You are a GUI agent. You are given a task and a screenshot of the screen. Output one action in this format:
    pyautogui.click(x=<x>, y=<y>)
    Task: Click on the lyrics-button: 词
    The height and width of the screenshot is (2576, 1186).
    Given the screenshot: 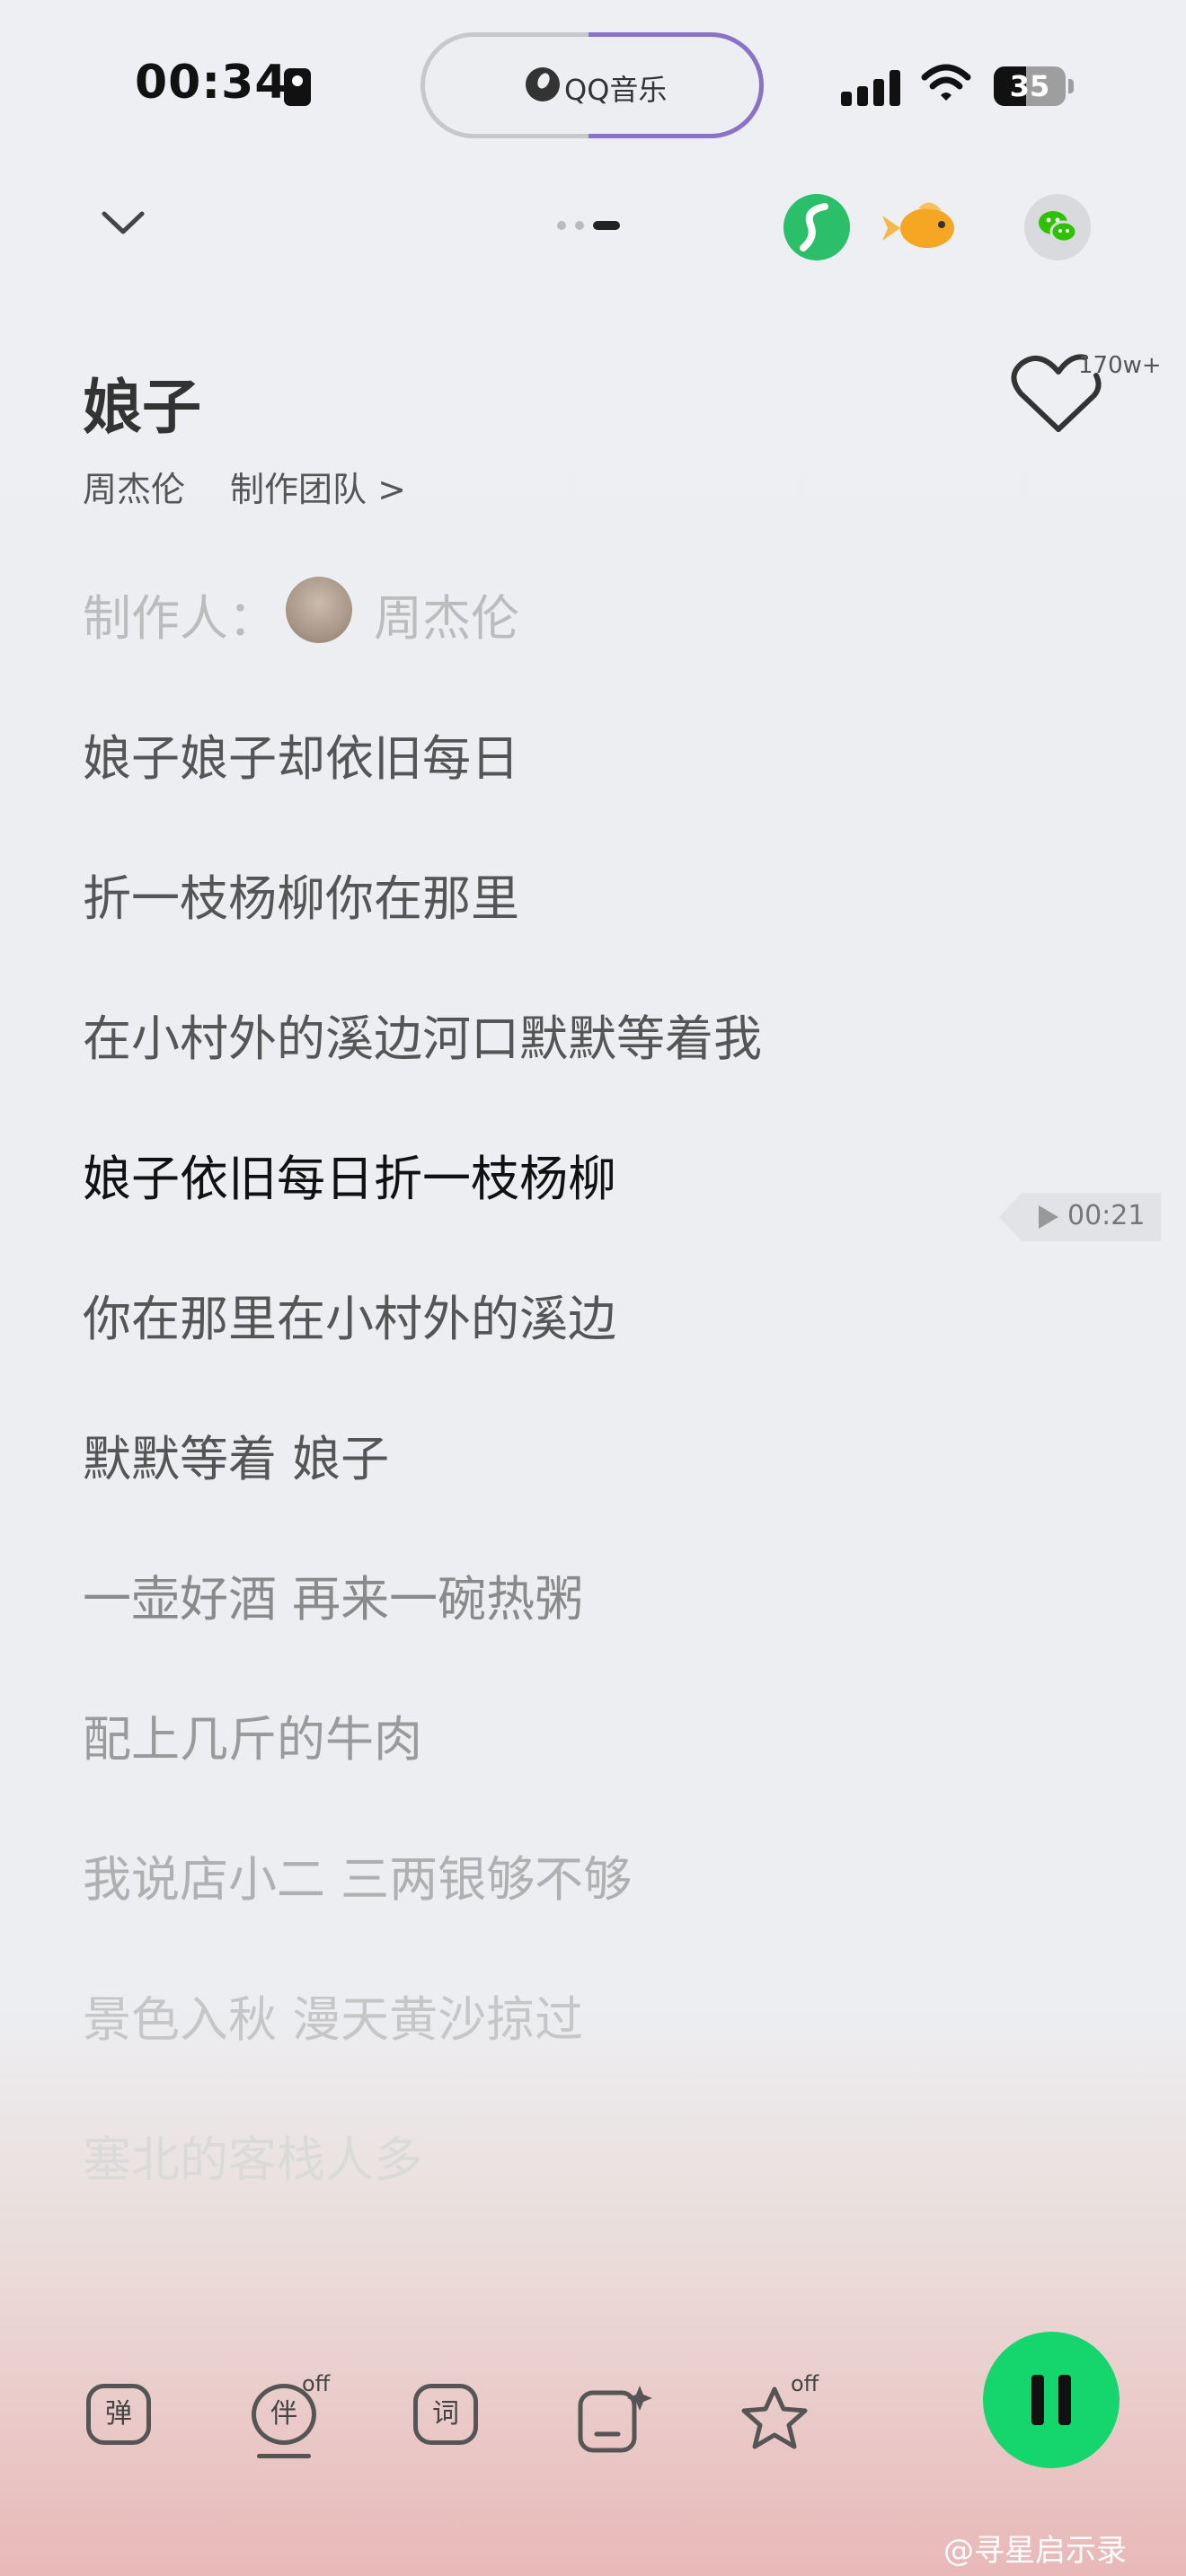 What is the action you would take?
    pyautogui.click(x=447, y=2418)
    